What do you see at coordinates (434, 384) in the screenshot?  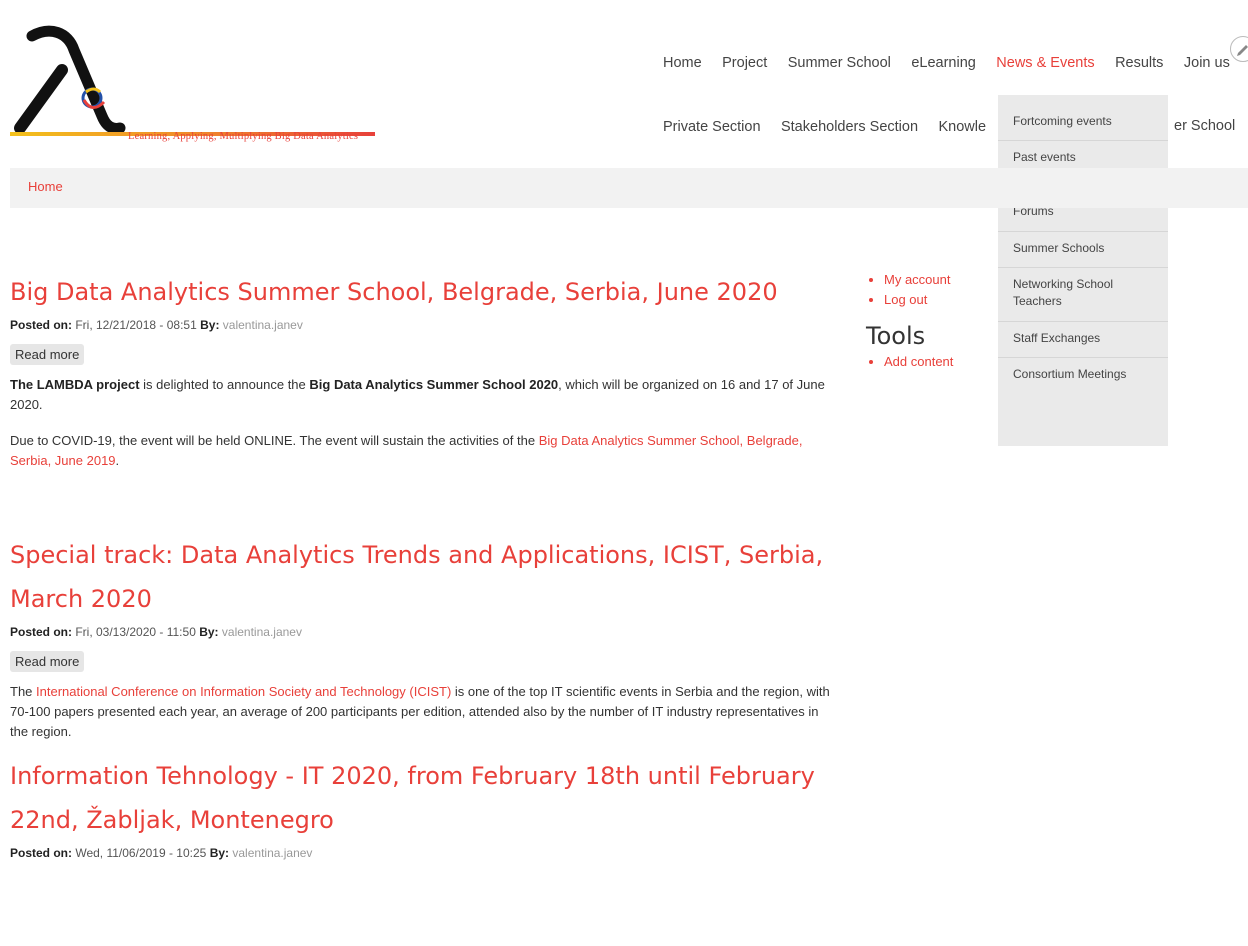 I see `bold-text: Big Data Analytics Summer School 2020` at bounding box center [434, 384].